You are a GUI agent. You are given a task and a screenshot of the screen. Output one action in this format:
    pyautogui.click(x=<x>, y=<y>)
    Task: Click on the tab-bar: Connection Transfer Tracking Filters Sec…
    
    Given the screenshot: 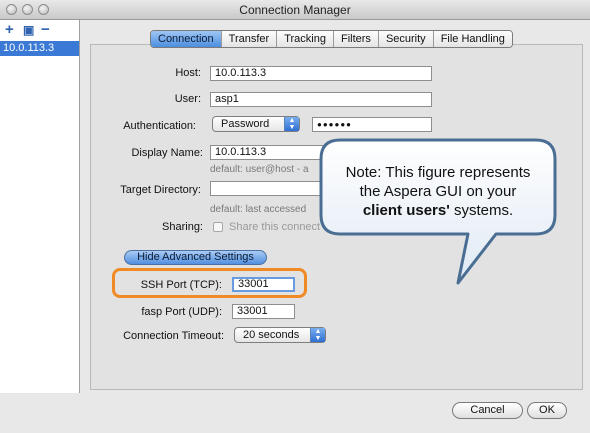 What is the action you would take?
    pyautogui.click(x=331, y=39)
    